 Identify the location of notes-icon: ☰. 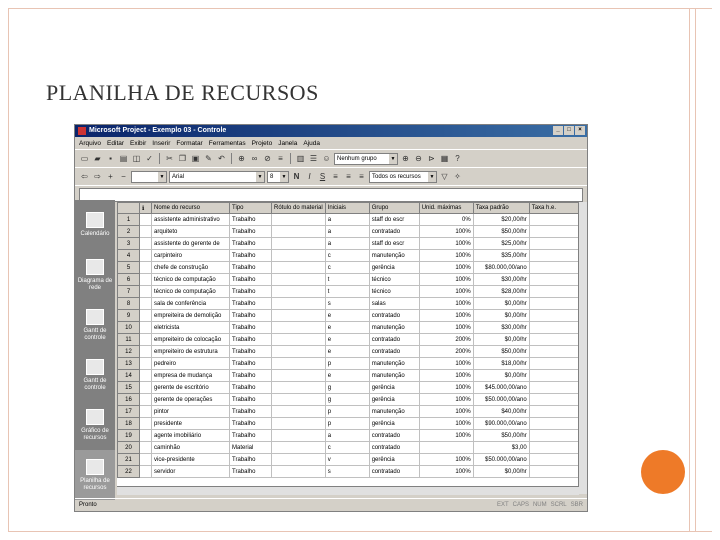
(313, 158).